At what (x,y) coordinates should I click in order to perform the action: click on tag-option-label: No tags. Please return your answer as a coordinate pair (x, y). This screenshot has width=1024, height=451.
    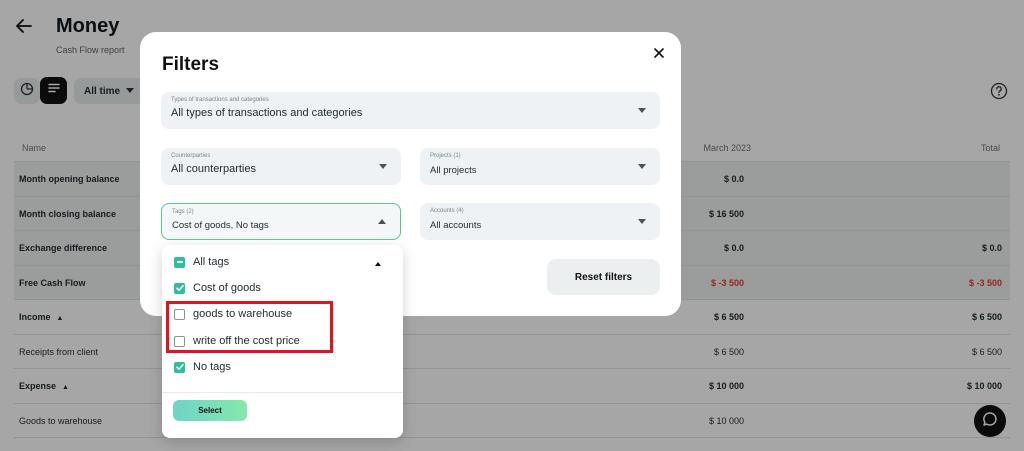
    Looking at the image, I should click on (212, 367).